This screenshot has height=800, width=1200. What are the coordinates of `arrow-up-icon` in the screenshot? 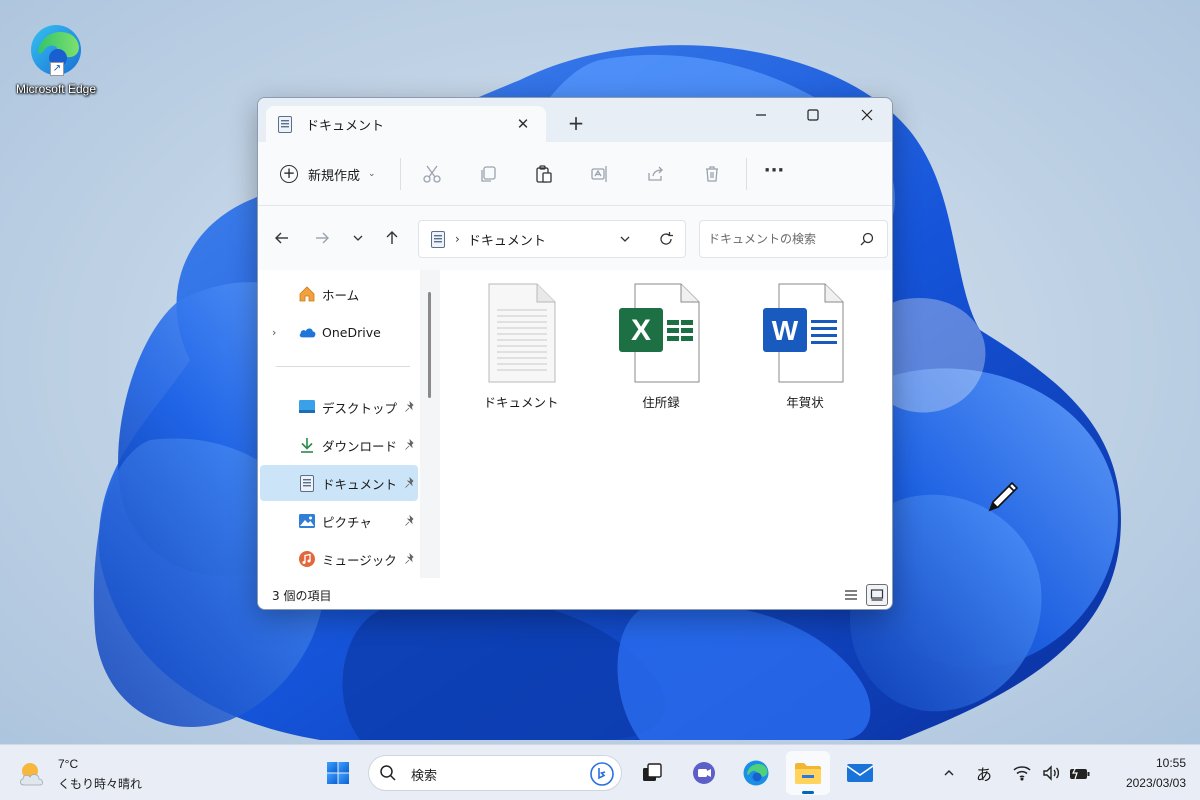 It's located at (392, 237).